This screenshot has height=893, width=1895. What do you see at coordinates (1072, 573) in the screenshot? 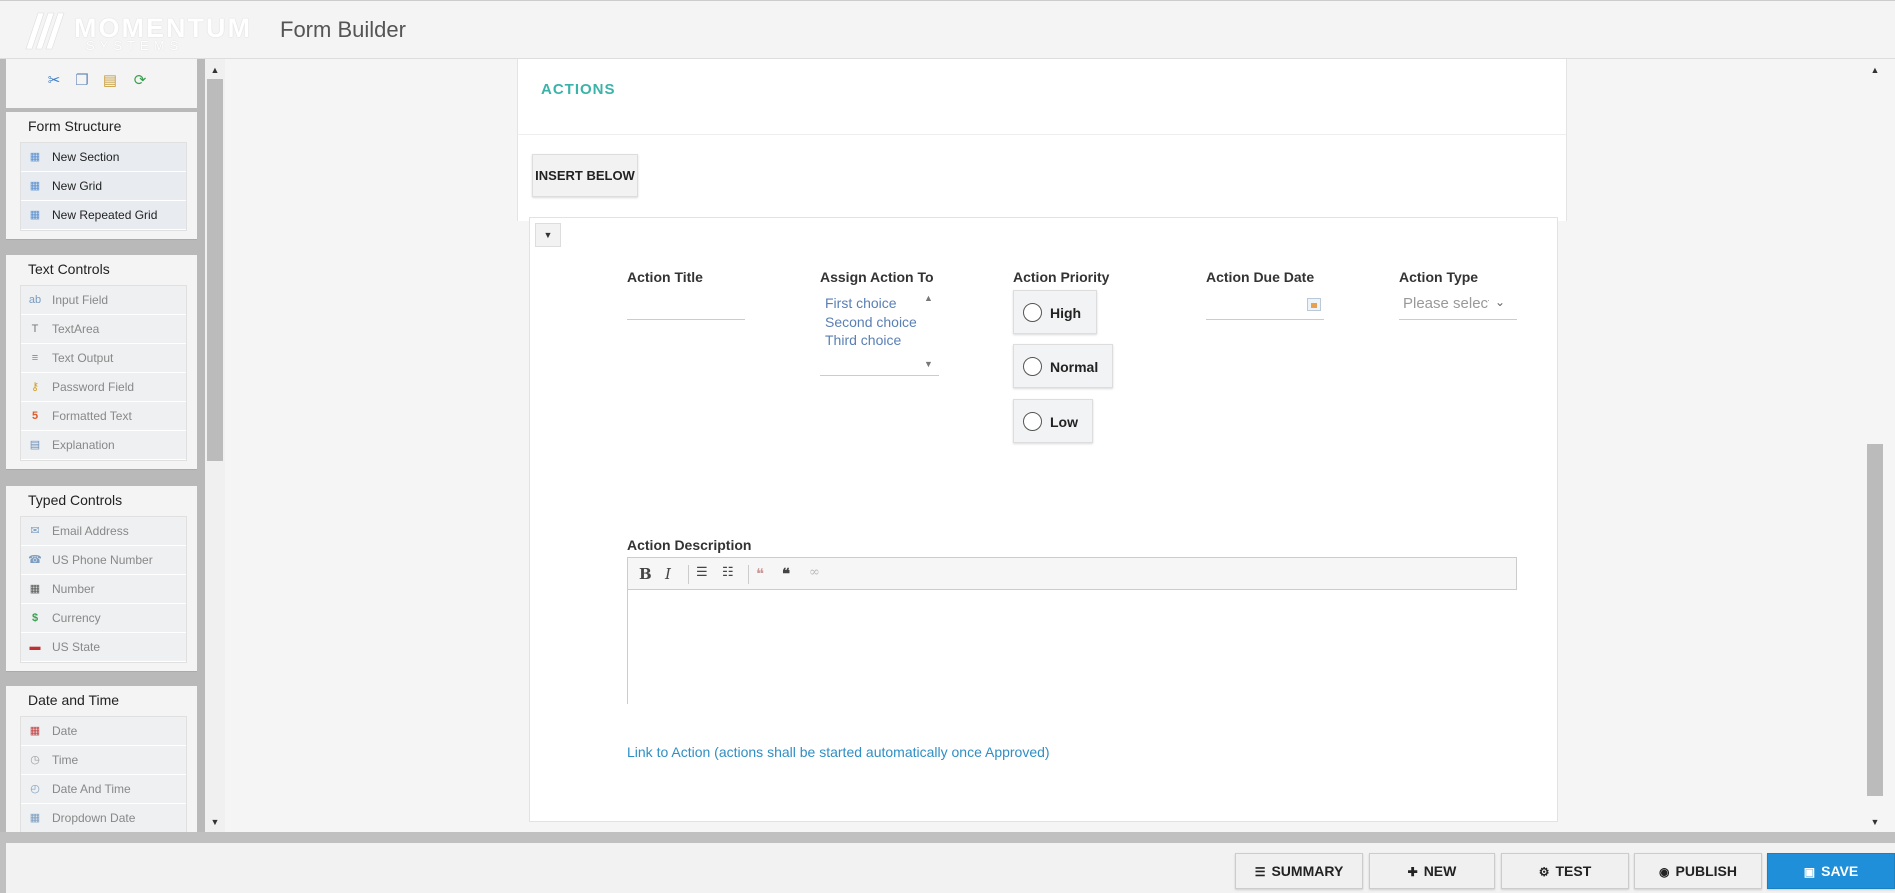
I see `editor-toolbar: B I ☰ ☷ ❝ ❝ ∞` at bounding box center [1072, 573].